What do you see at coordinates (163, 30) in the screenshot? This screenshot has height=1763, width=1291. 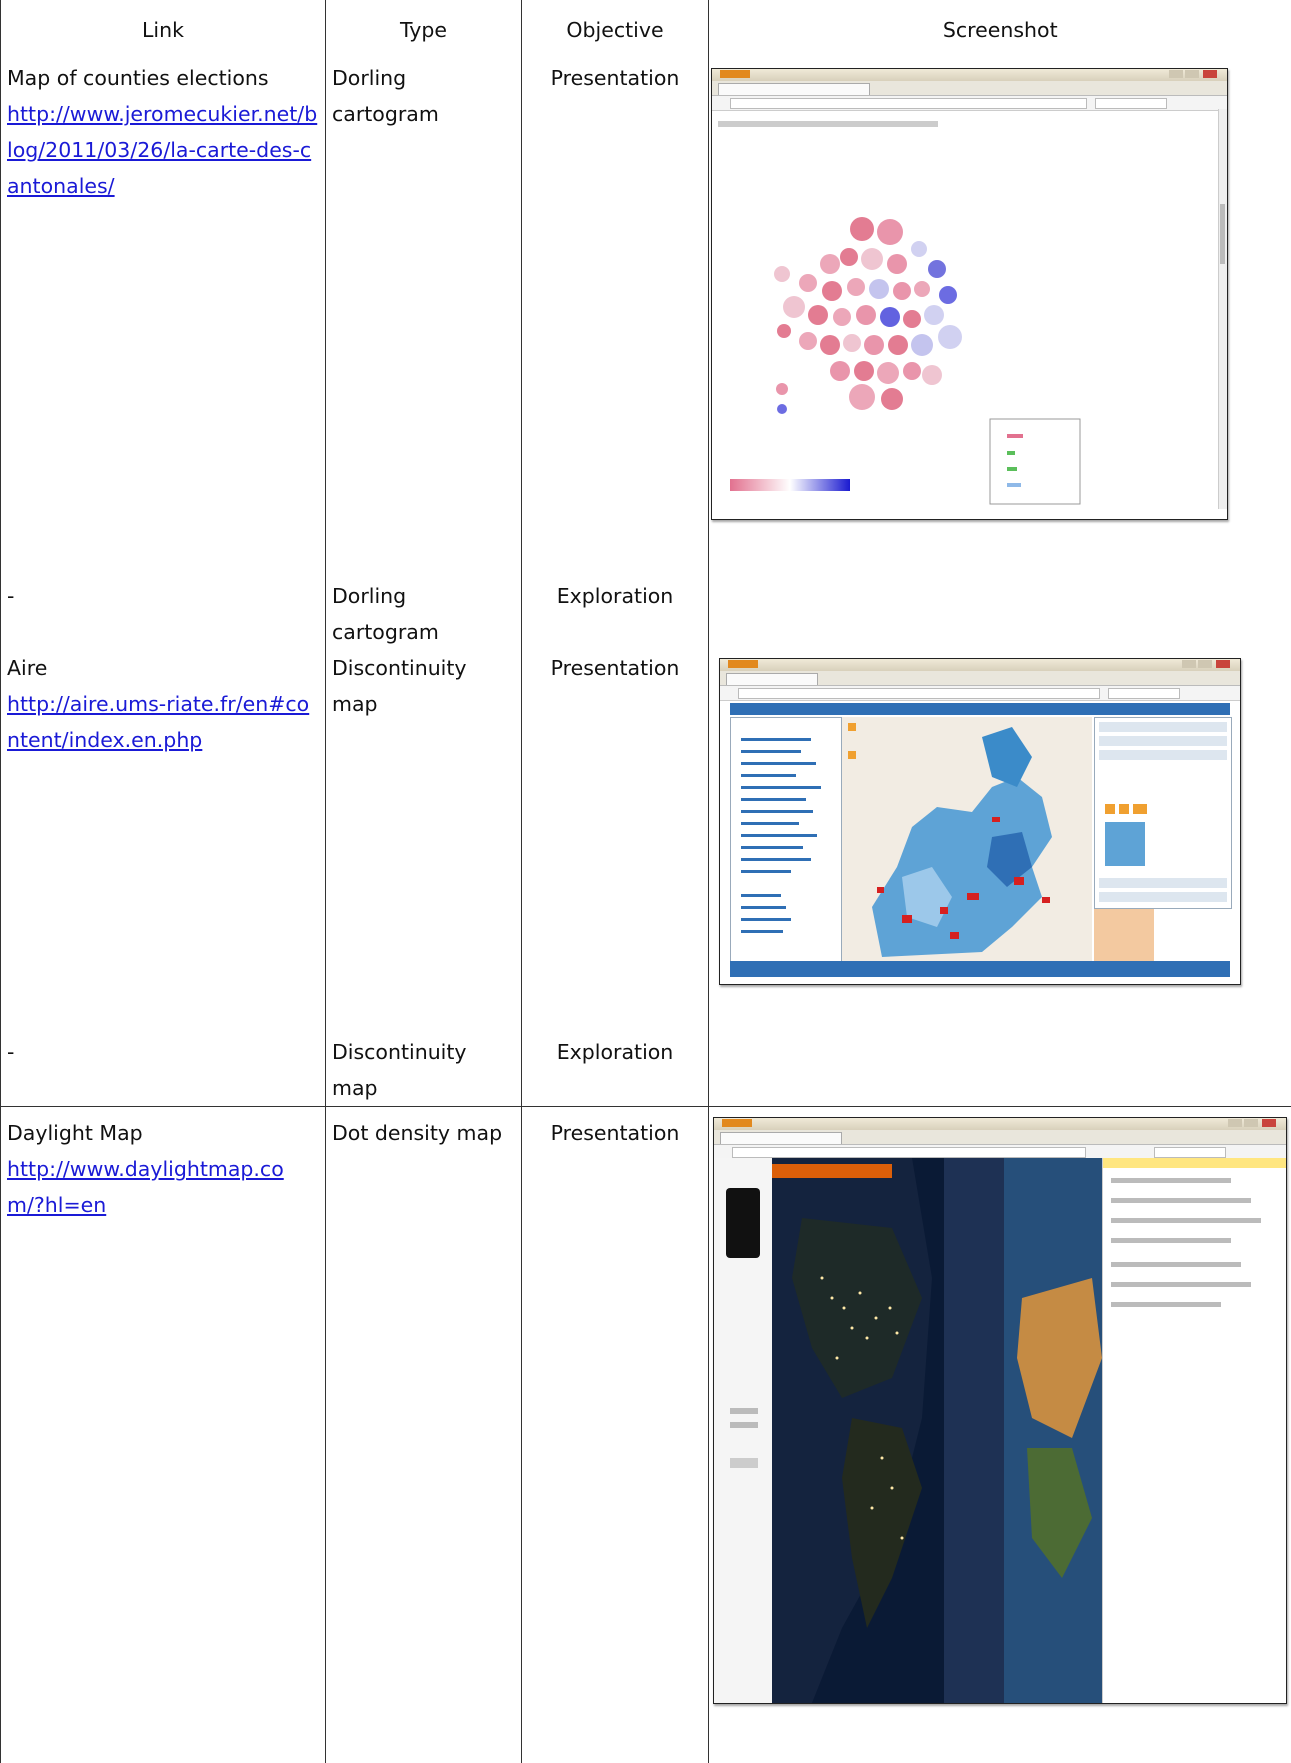 I see `header-link: Link` at bounding box center [163, 30].